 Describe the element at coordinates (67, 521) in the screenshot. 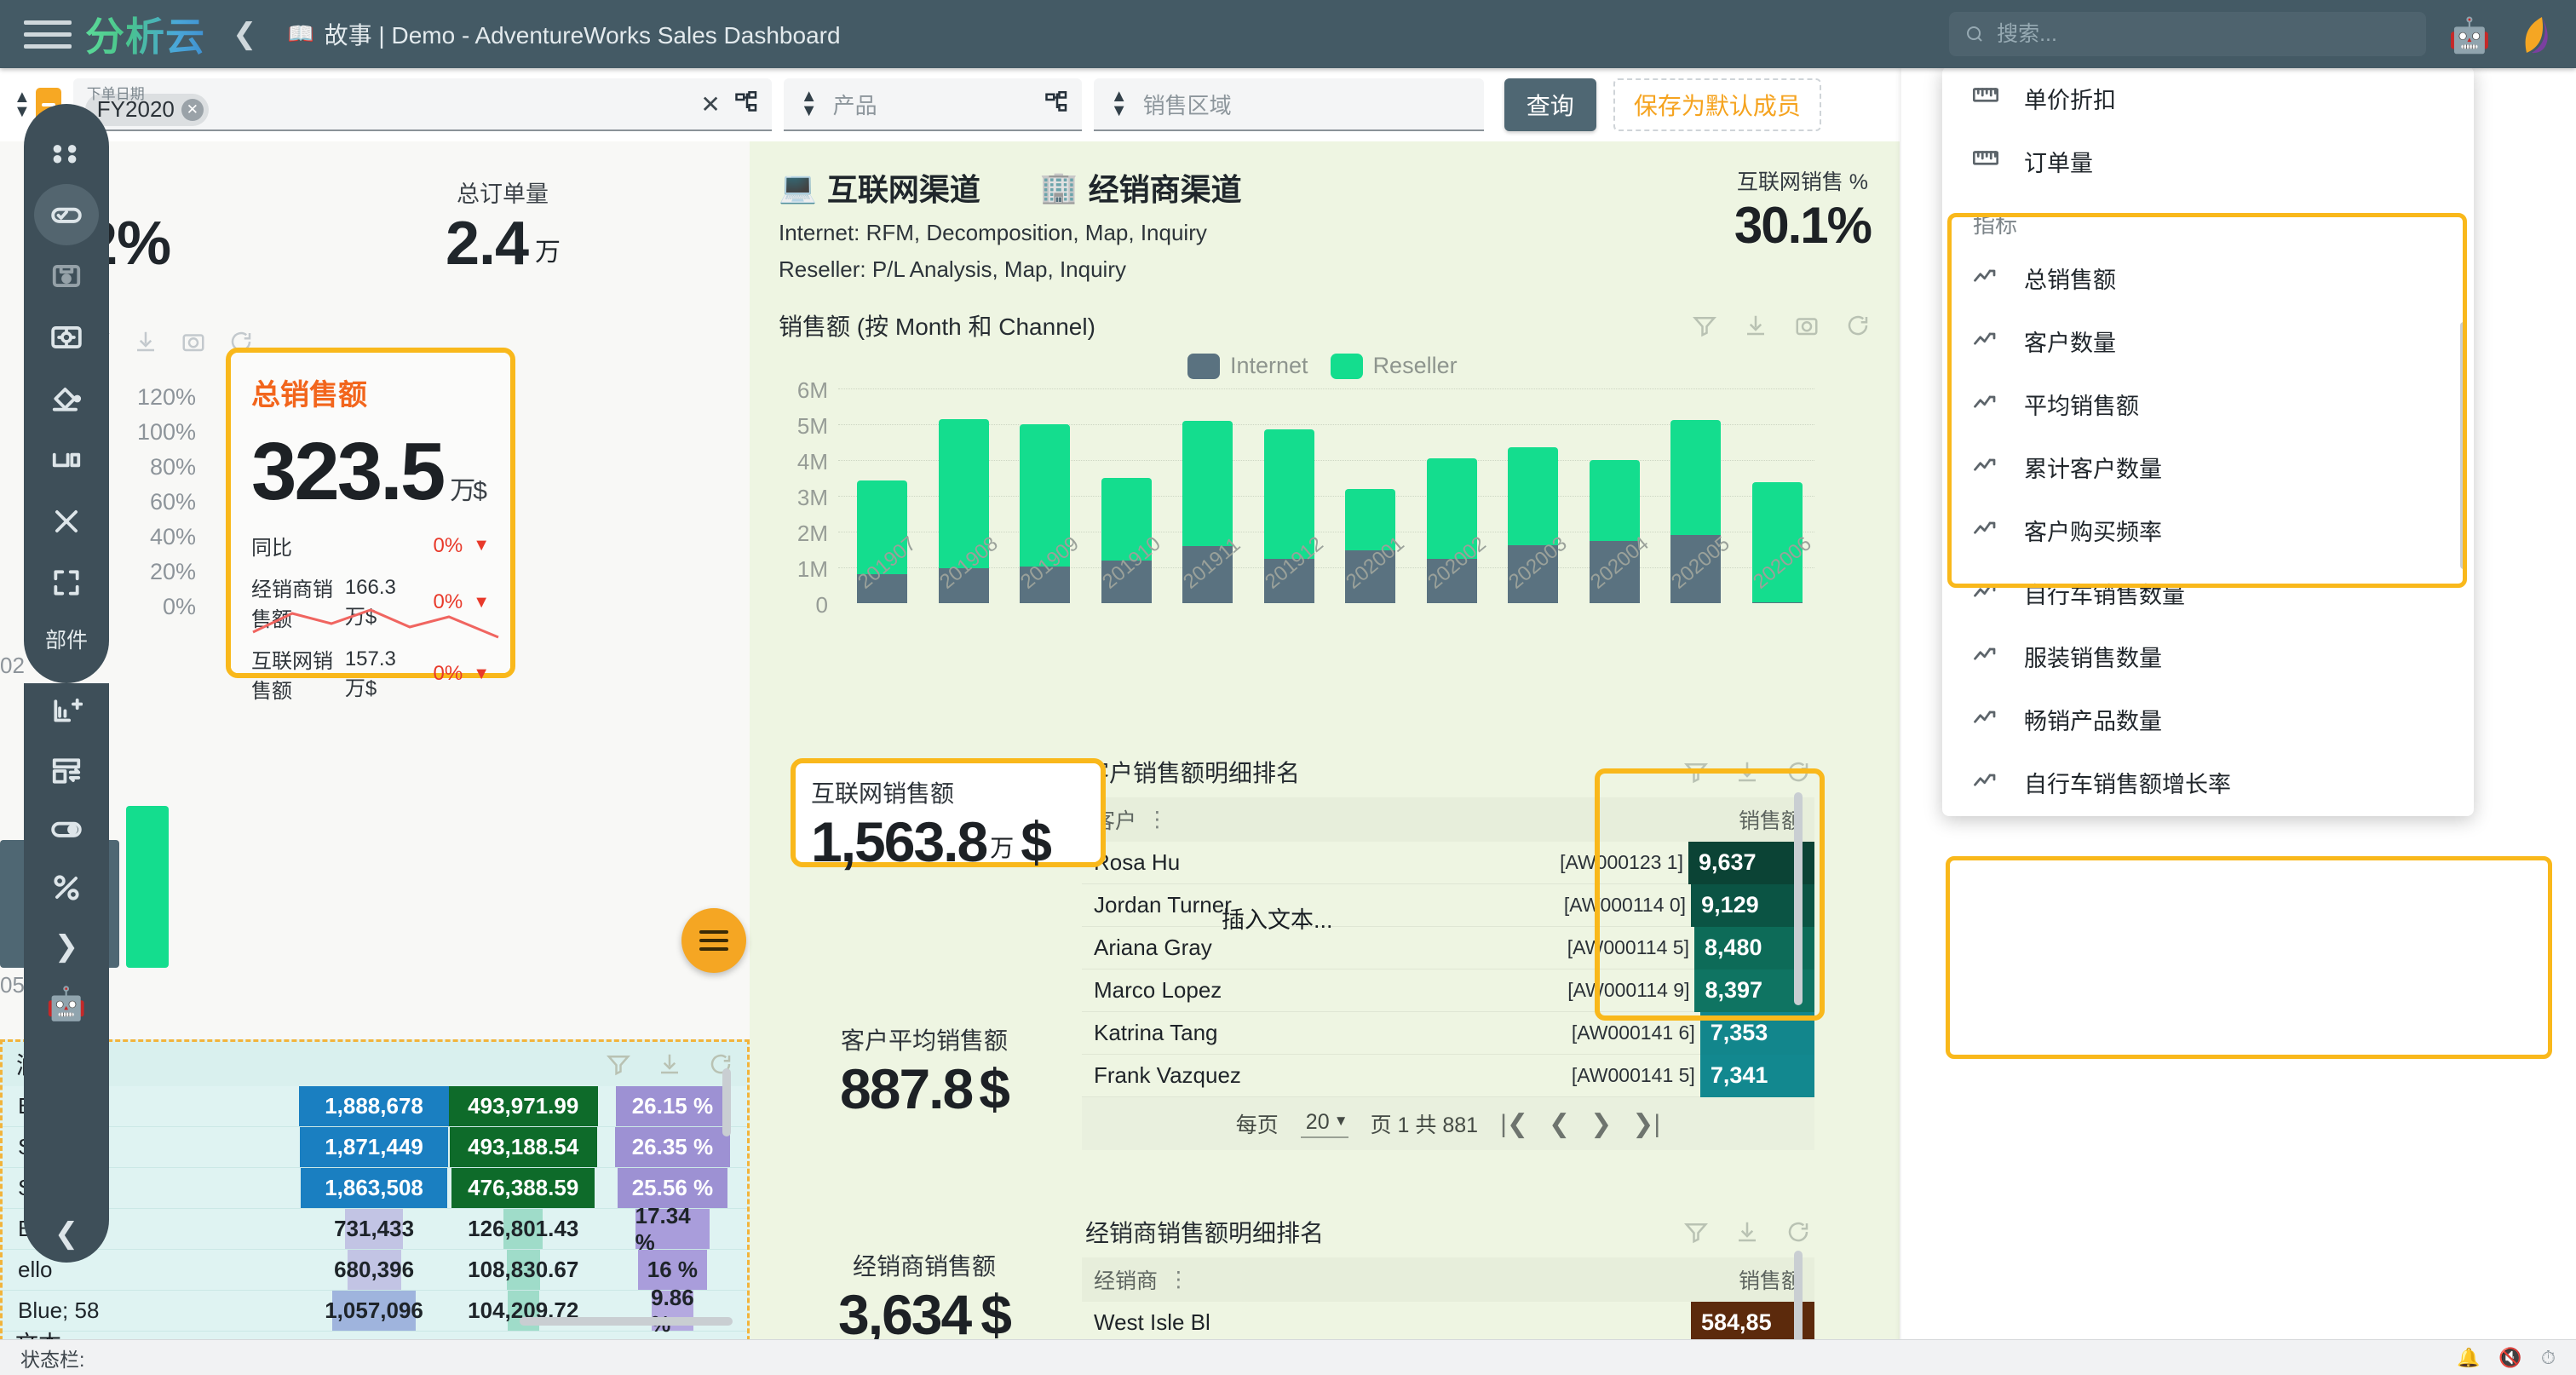

I see `scissors-icon` at that location.